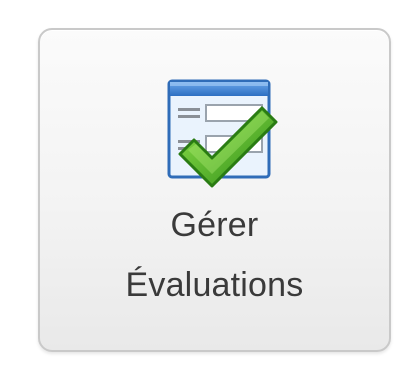  I want to click on button-label-line2: Évaluations, so click(214, 285).